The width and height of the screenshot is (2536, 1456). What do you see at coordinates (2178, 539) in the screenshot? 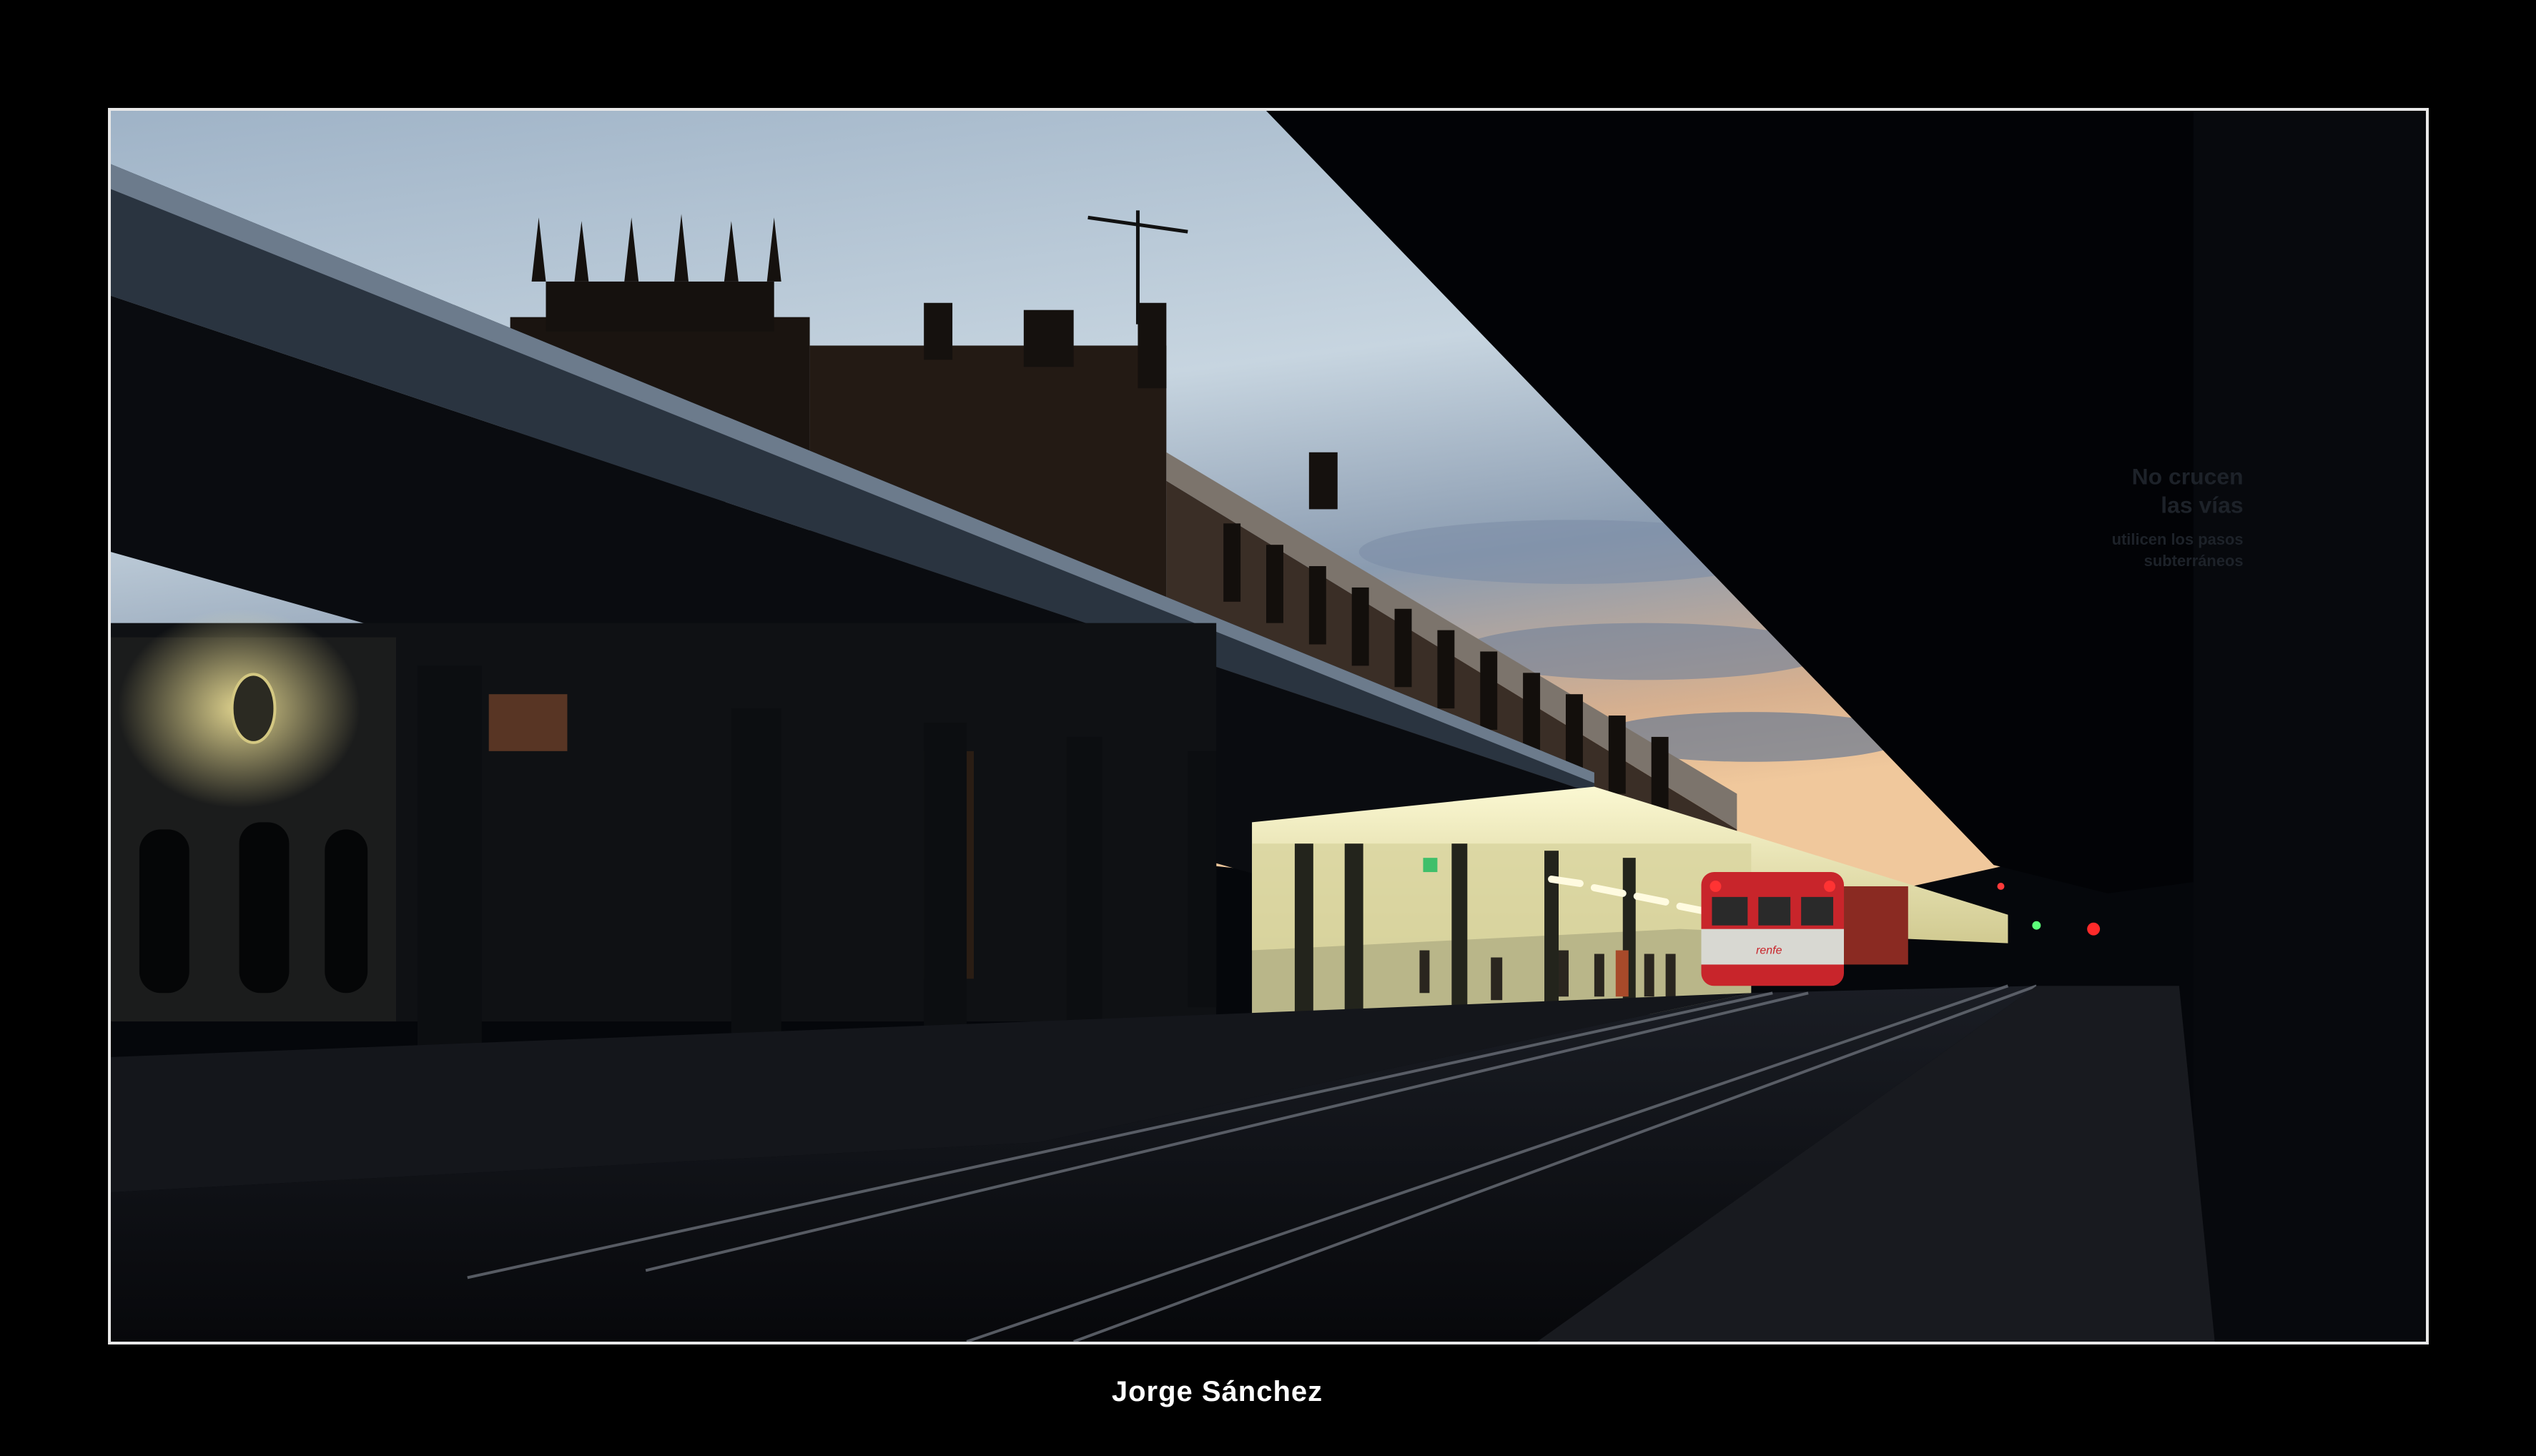
I see `sign-line-3: utilicen los pasos` at bounding box center [2178, 539].